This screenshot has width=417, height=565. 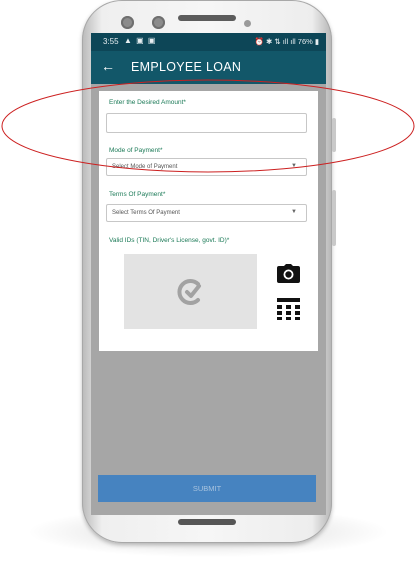 What do you see at coordinates (108, 66) in the screenshot?
I see `back-arrow-icon: ←` at bounding box center [108, 66].